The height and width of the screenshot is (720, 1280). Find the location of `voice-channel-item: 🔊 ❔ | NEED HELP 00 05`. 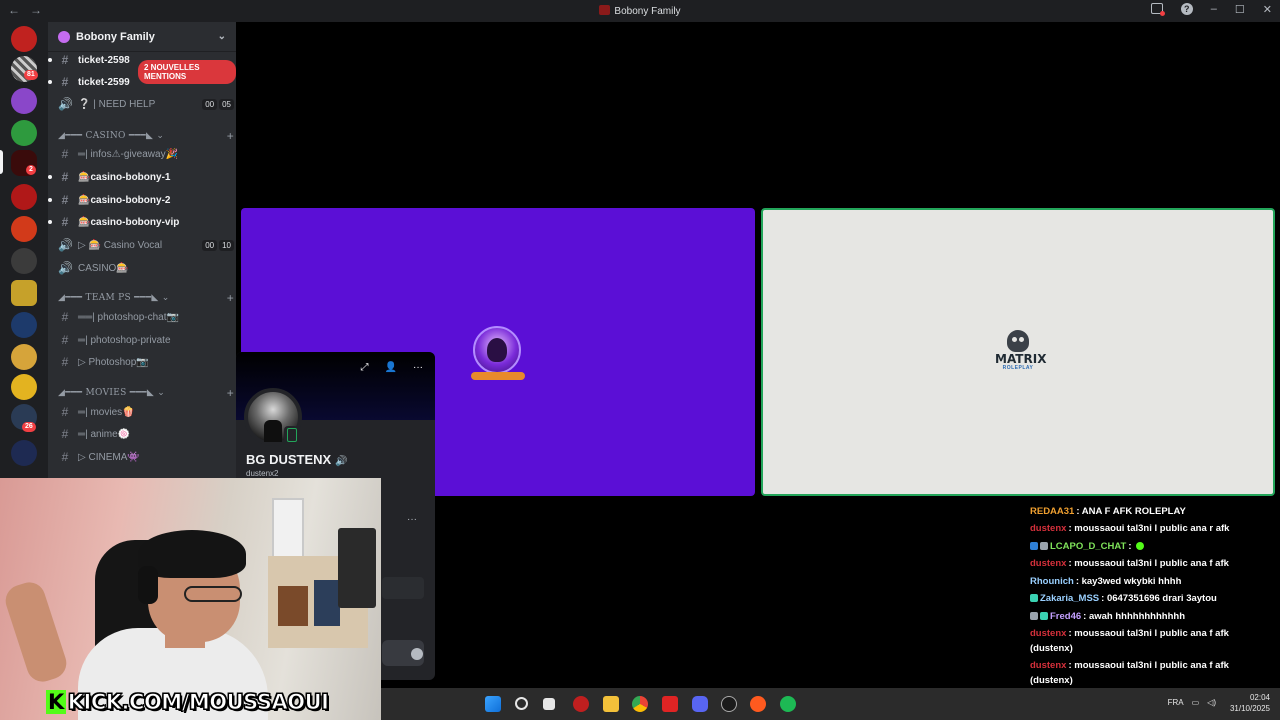

voice-channel-item: 🔊 ❔ | NEED HELP 00 05 is located at coordinates (146, 104).